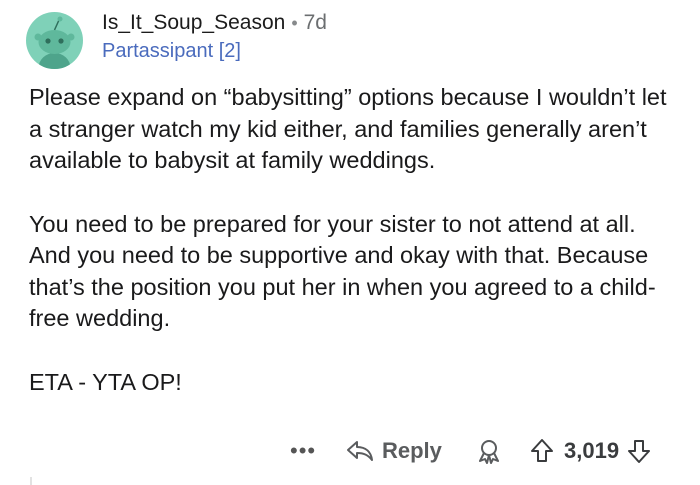  Describe the element at coordinates (360, 451) in the screenshot. I see `reply-arrow-icon` at that location.